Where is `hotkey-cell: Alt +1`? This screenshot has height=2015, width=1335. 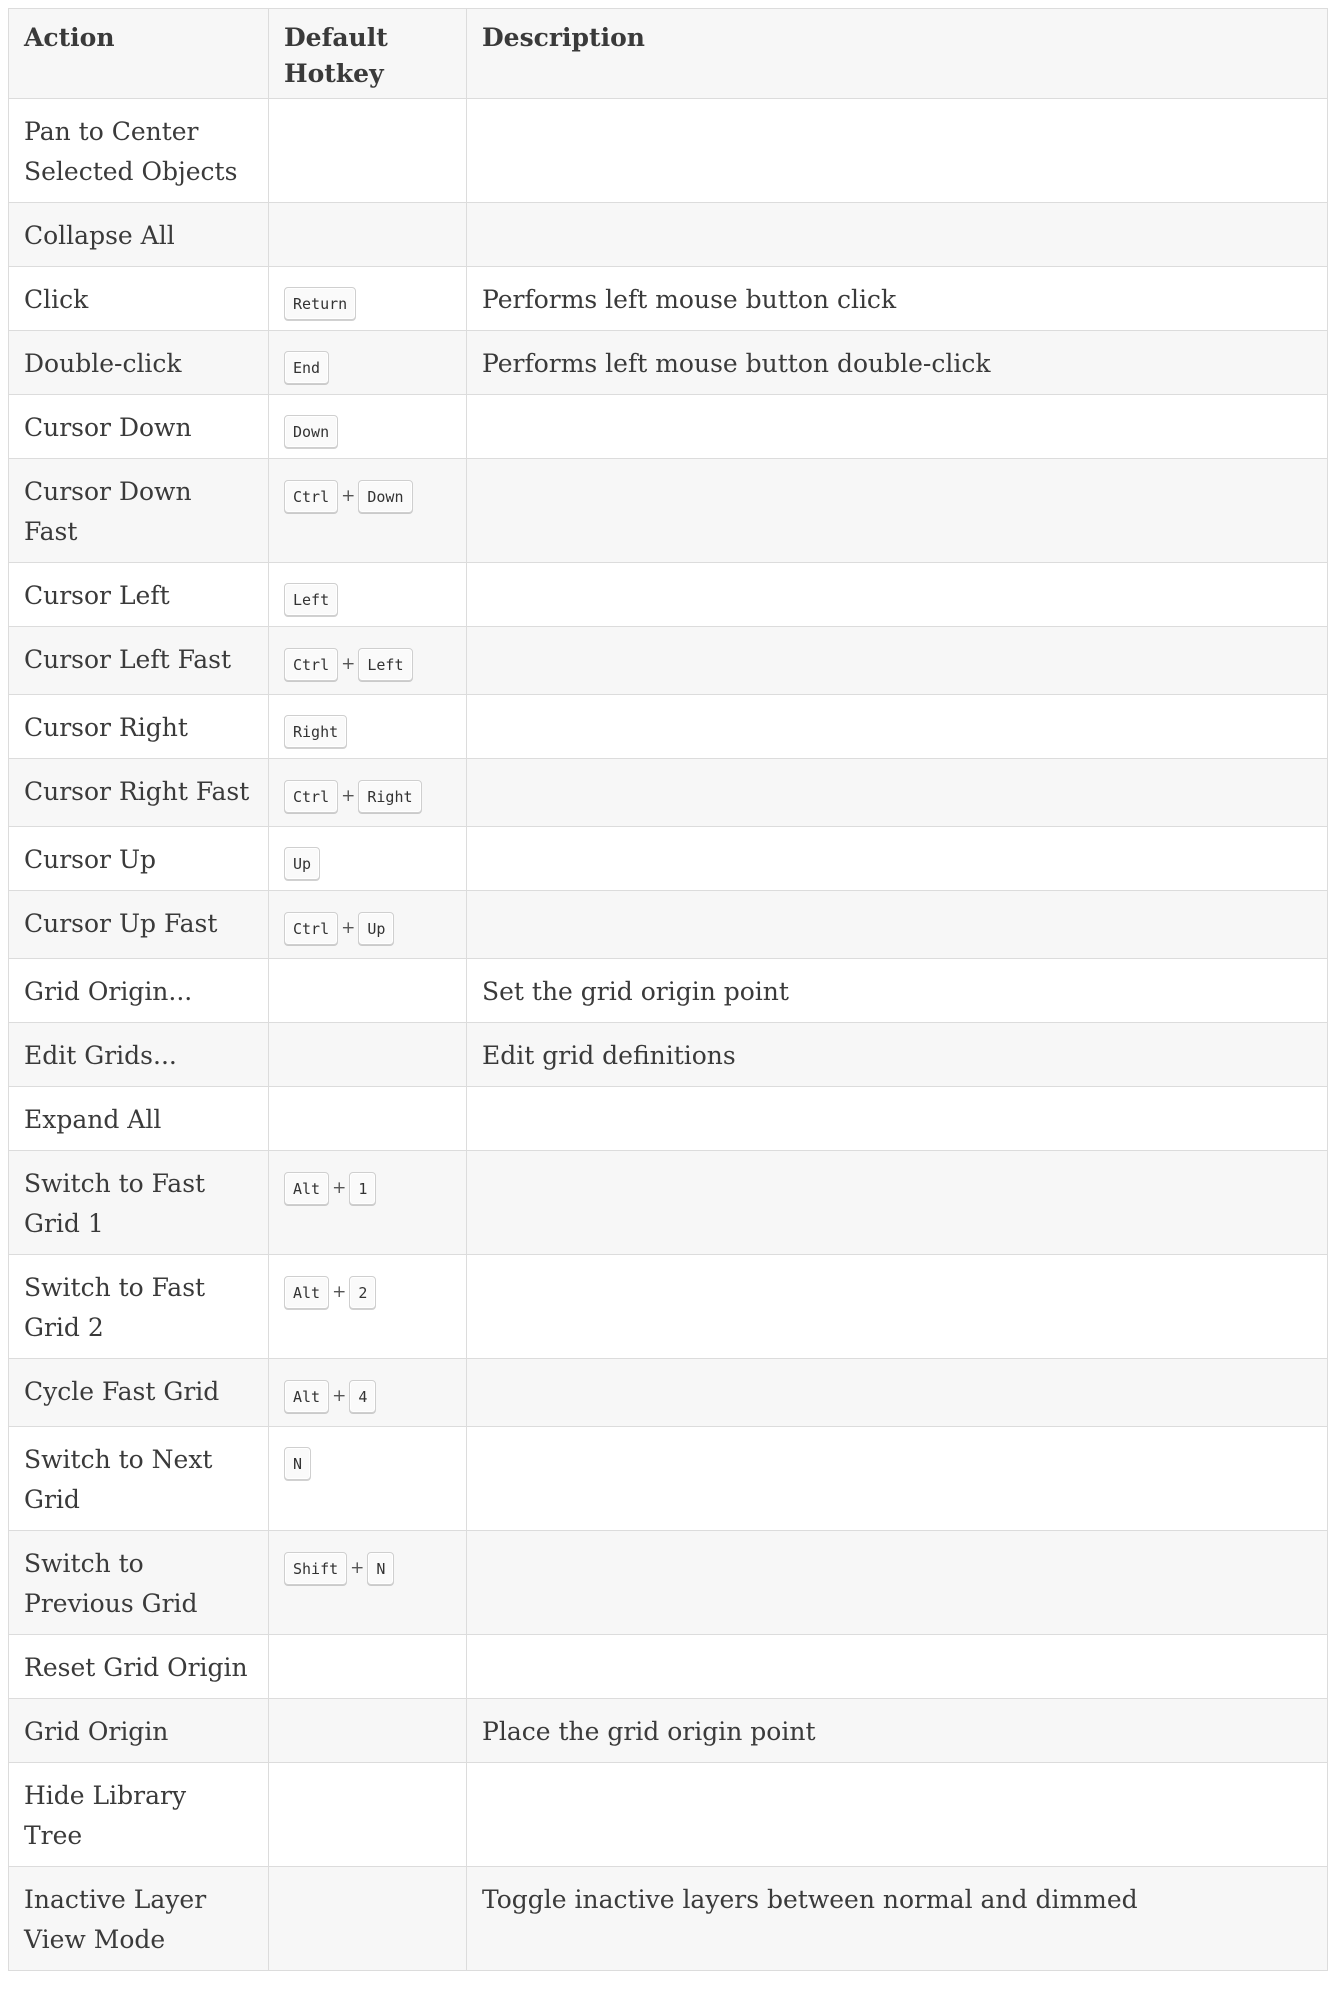
hotkey-cell: Alt +1 is located at coordinates (367, 1202).